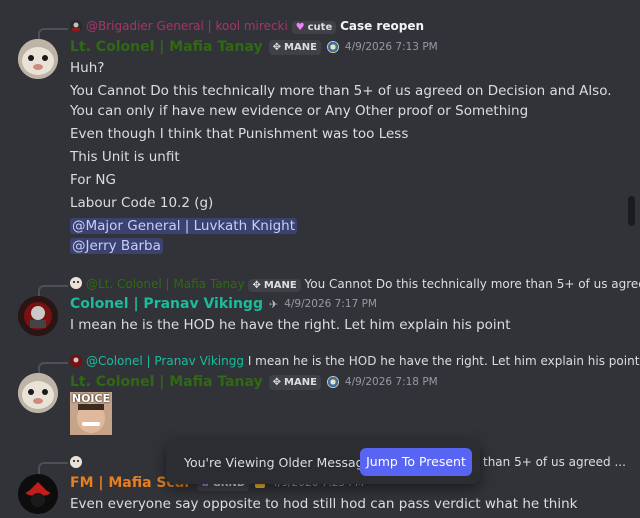 Image resolution: width=640 pixels, height=518 pixels. Describe the element at coordinates (314, 27) in the screenshot. I see `reply-tag: ♥ cute` at that location.